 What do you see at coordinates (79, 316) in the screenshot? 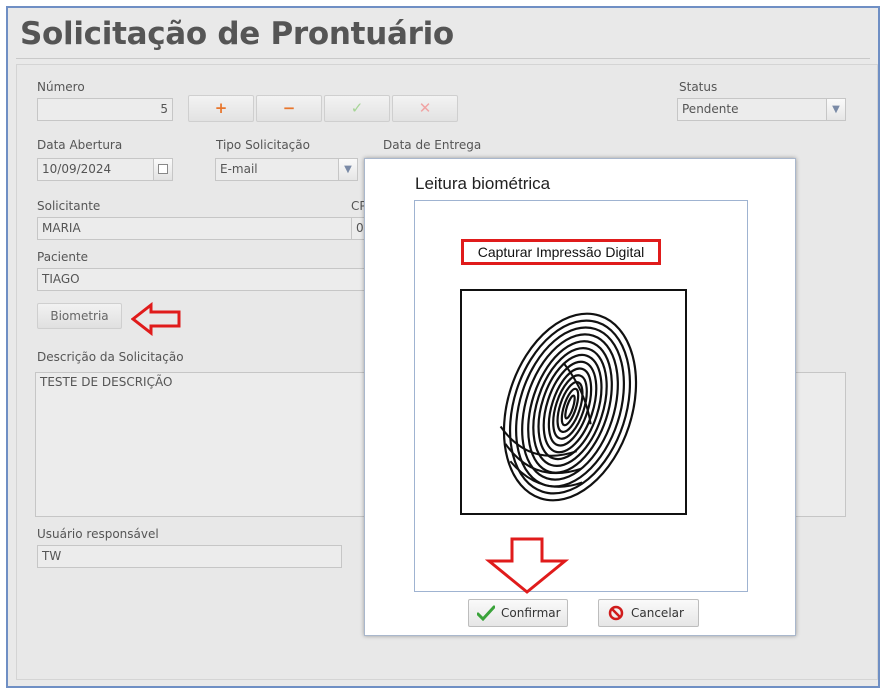
I see `biometria-button: Biometria` at bounding box center [79, 316].